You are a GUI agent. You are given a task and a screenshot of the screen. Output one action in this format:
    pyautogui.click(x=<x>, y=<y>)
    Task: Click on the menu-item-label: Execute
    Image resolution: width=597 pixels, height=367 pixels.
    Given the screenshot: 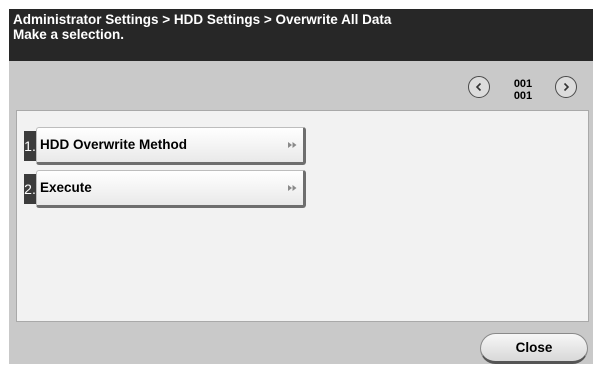 What is the action you would take?
    pyautogui.click(x=66, y=187)
    